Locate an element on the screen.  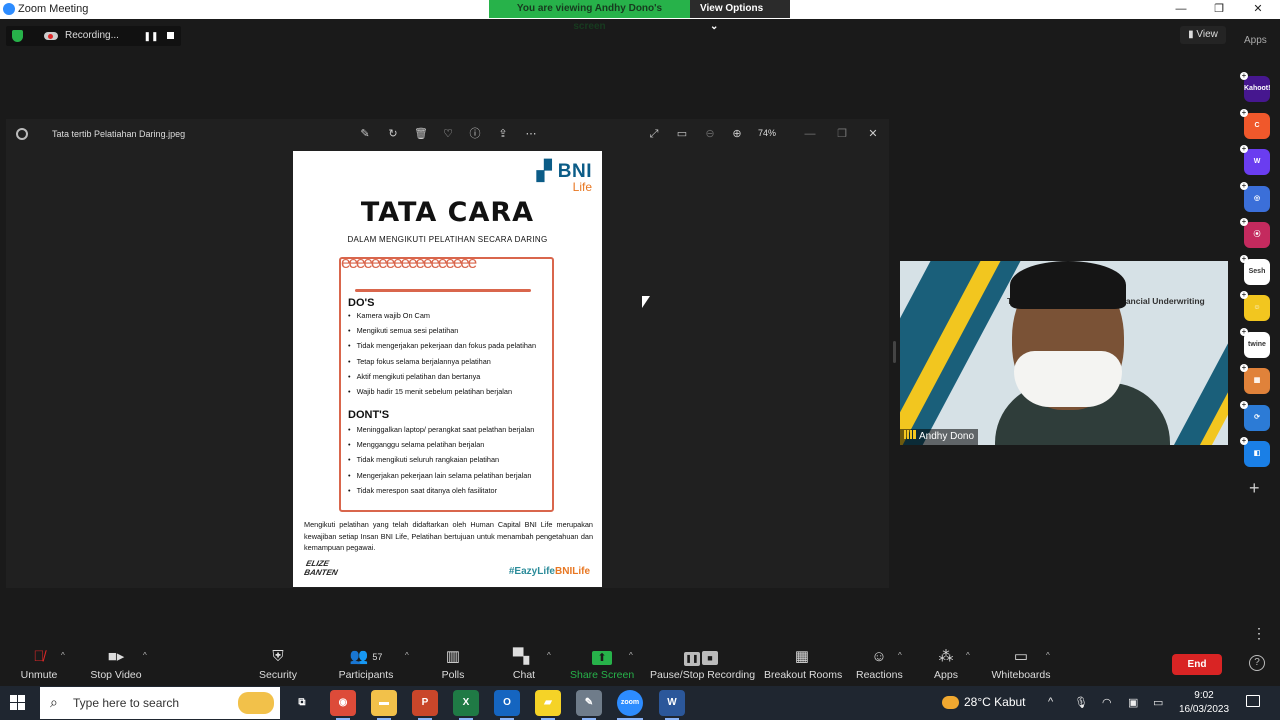
tray-overflow-icon: ^ is located at coordinates (1050, 702).